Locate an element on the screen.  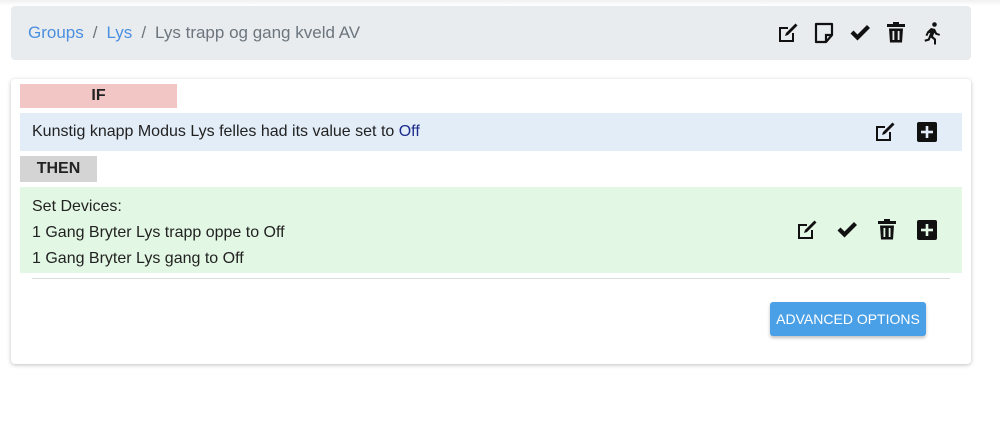
actions-header: Set Devices: is located at coordinates (77, 206).